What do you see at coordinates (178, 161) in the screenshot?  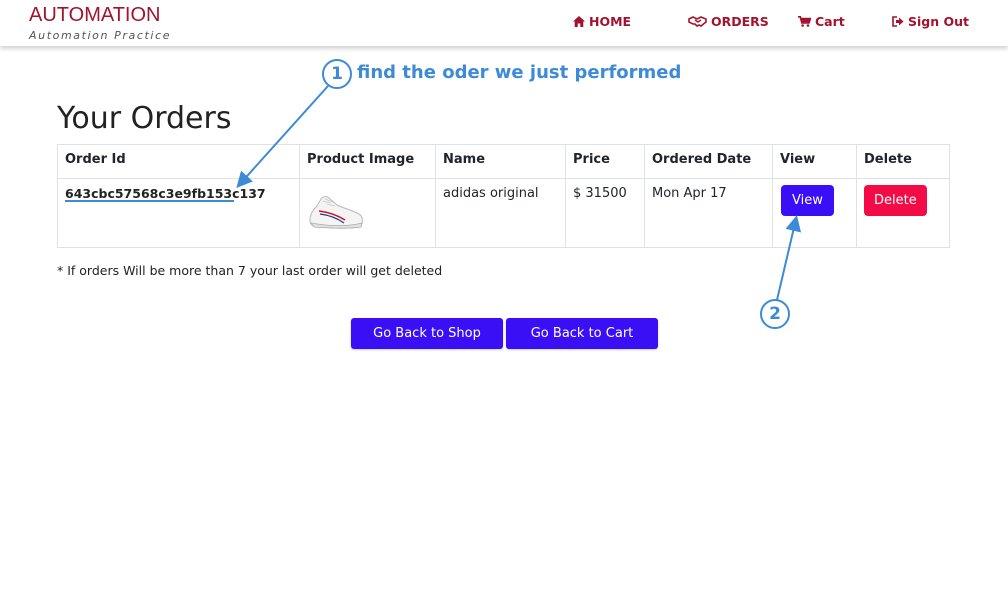 I see `column-header-order-id: Order Id` at bounding box center [178, 161].